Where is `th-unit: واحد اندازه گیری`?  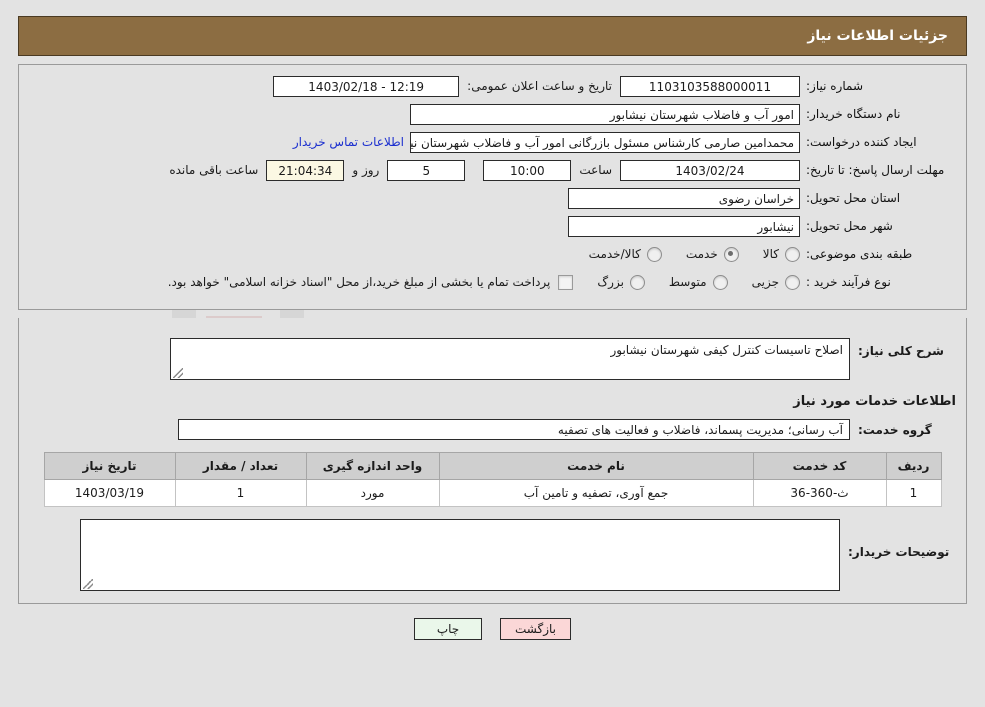
th-unit: واحد اندازه گیری is located at coordinates (372, 466).